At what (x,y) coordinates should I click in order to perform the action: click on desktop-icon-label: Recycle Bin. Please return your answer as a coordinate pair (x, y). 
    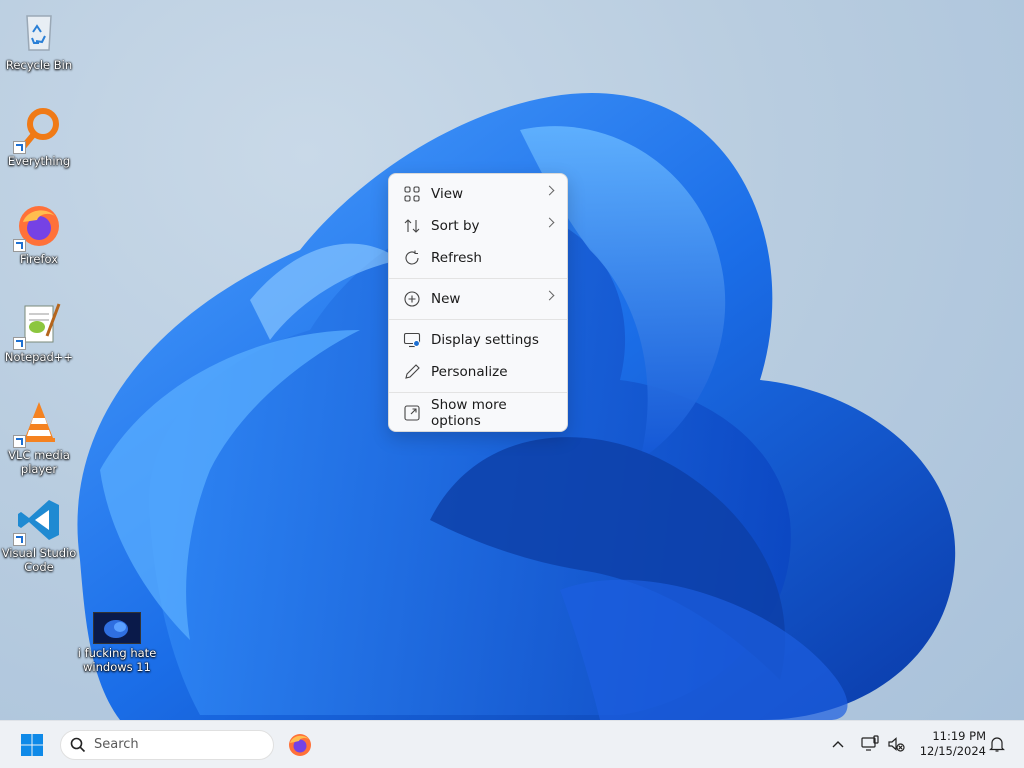
    Looking at the image, I should click on (39, 65).